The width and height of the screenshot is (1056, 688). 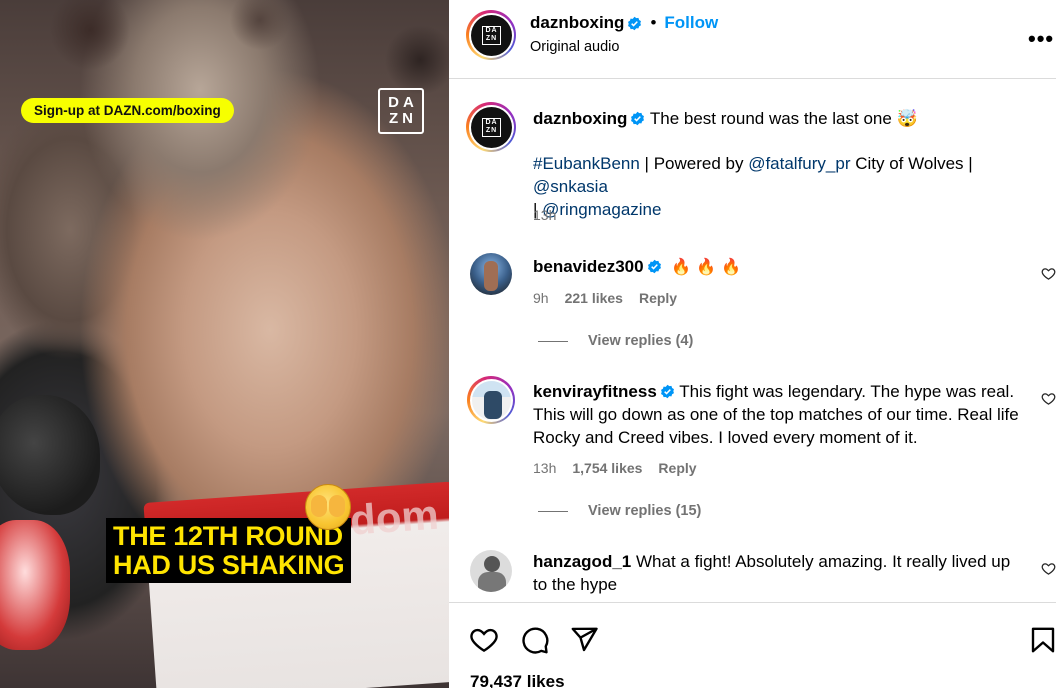 I want to click on comment-meta: 9h 221 likes Reply, so click(x=605, y=298).